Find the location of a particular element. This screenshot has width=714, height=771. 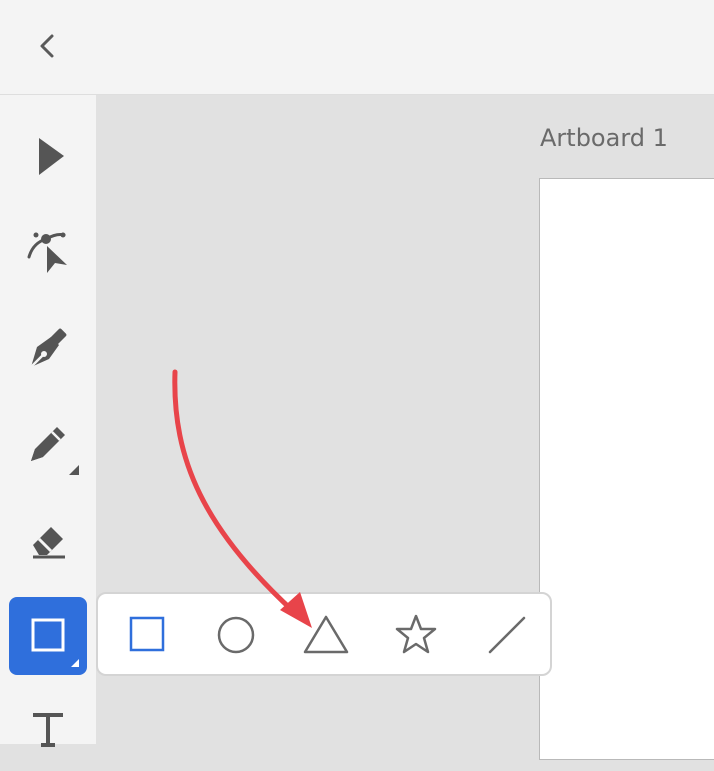

back-button is located at coordinates (48, 46).